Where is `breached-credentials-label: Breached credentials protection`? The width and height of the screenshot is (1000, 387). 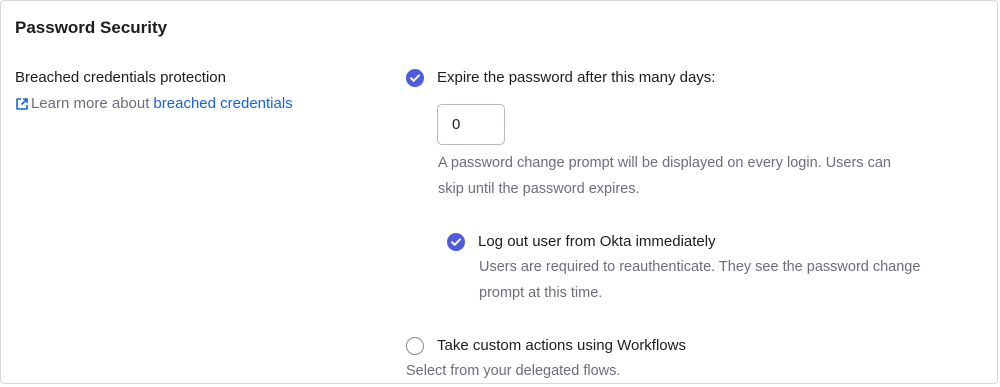 breached-credentials-label: Breached credentials protection is located at coordinates (120, 77).